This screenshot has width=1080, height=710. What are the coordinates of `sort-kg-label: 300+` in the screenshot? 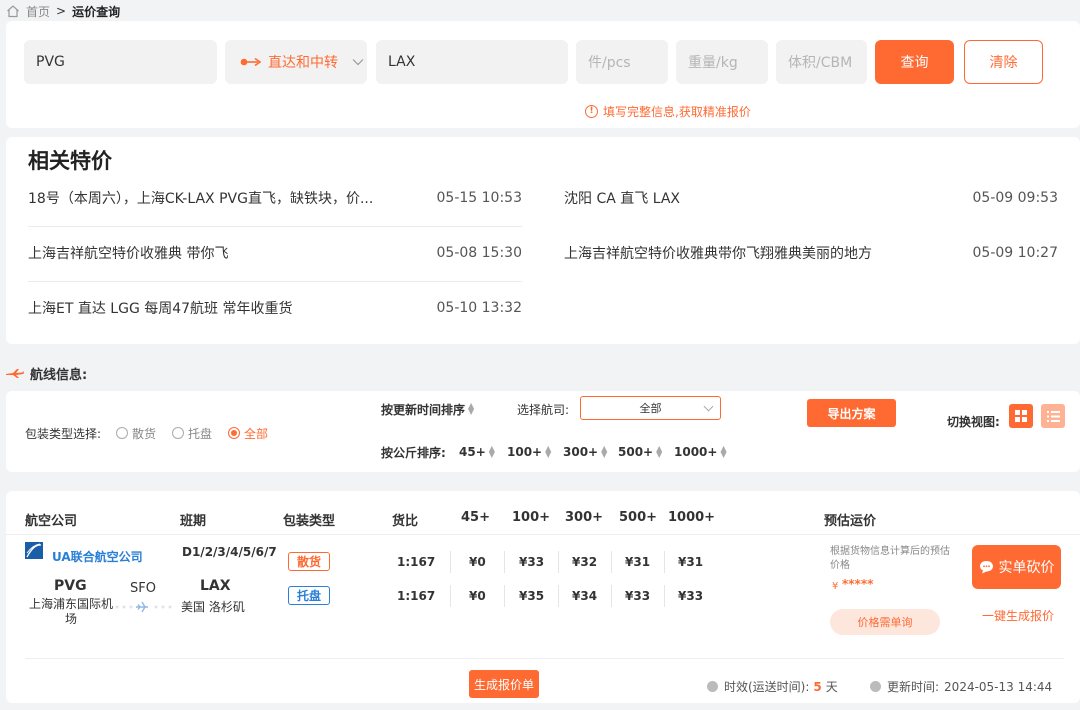 It's located at (581, 452).